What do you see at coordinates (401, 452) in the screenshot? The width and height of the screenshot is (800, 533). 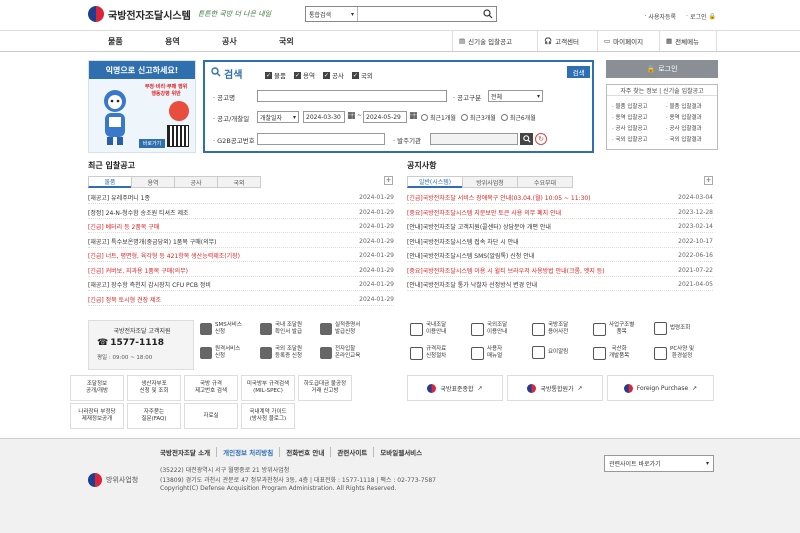 I see `footer-link-mobile: 모바일웹서비스` at bounding box center [401, 452].